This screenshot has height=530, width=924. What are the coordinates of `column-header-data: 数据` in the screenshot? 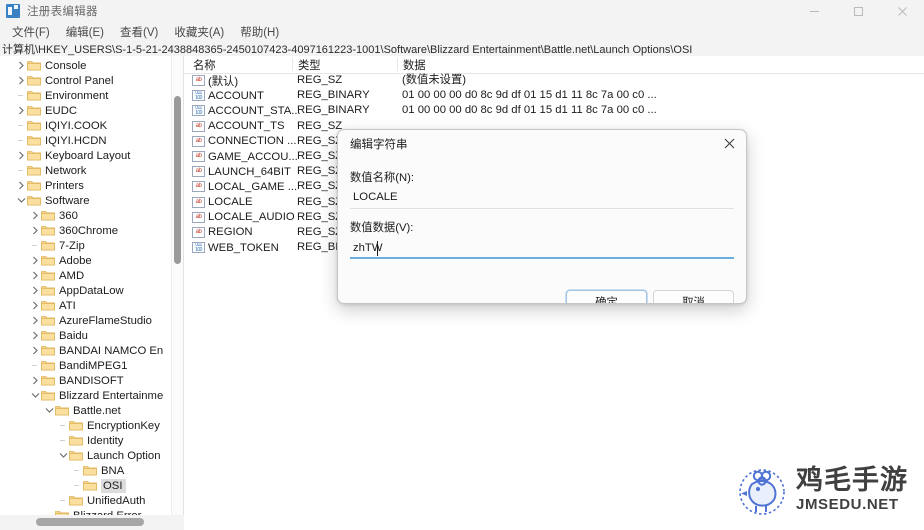 It's located at (414, 65).